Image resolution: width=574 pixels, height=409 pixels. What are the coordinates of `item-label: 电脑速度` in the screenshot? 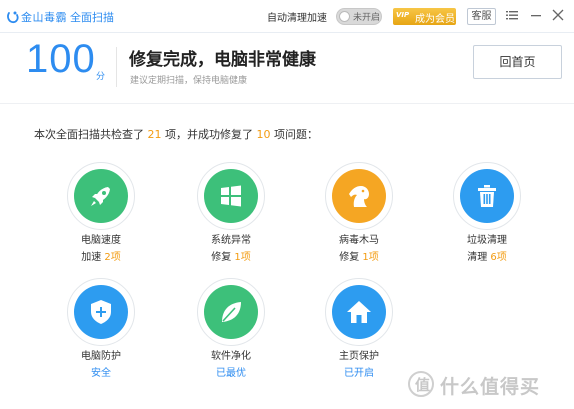 It's located at (101, 240).